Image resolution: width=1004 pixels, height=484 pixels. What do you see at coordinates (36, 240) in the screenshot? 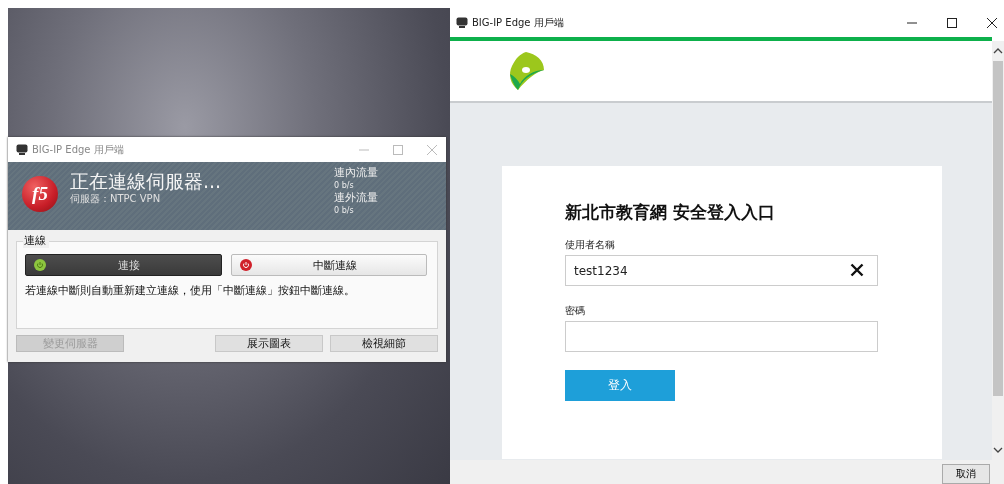
I see `group-label: 連線` at bounding box center [36, 240].